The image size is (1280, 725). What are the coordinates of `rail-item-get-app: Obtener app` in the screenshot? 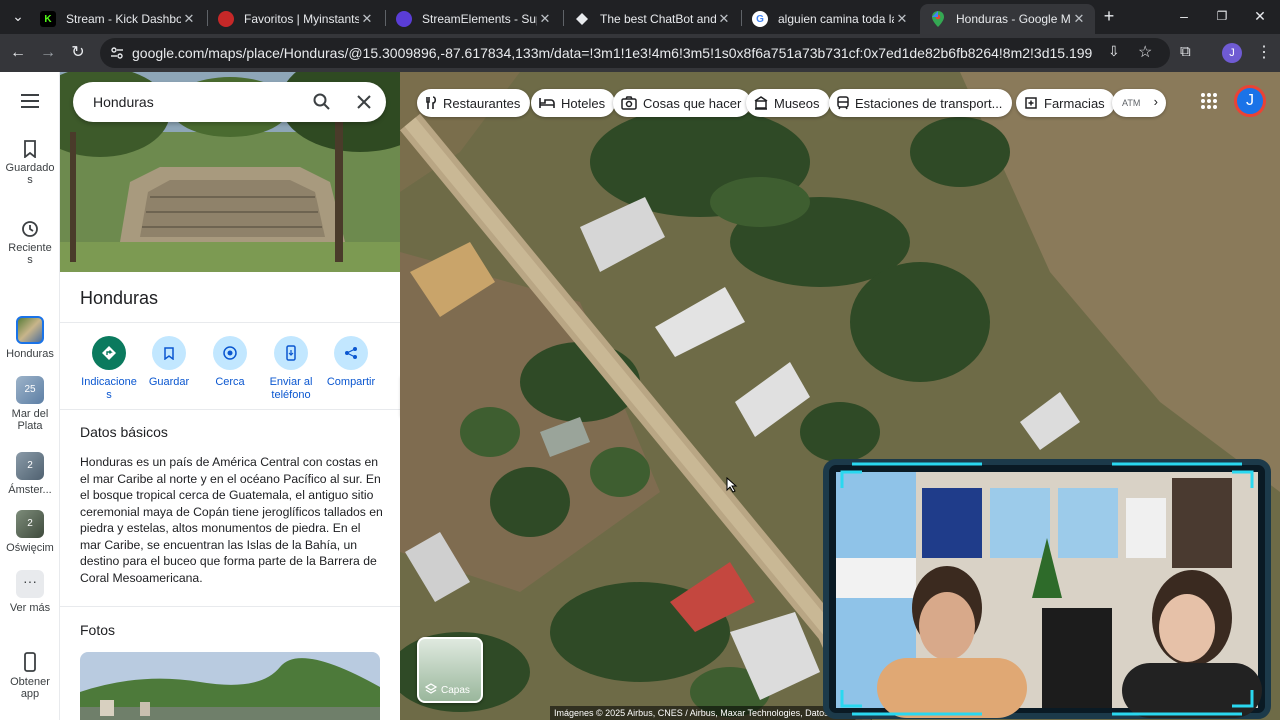 It's located at (30, 676).